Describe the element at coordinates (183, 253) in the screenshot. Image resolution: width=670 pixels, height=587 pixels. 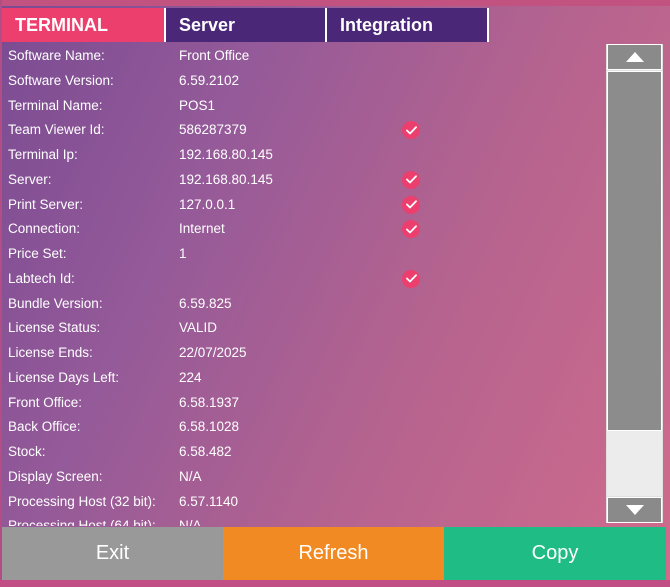
I see `info-value: 1` at that location.